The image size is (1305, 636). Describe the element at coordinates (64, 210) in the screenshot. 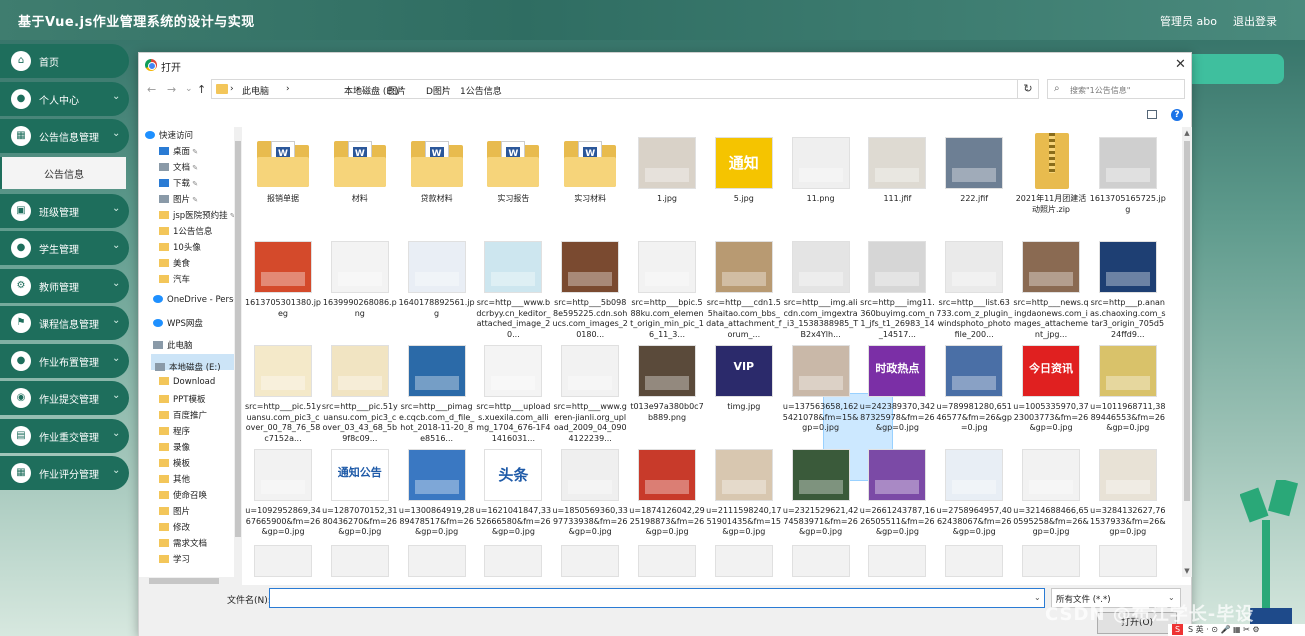

I see `sidebar-item-3: ▣ 班级管理 ⌄` at that location.